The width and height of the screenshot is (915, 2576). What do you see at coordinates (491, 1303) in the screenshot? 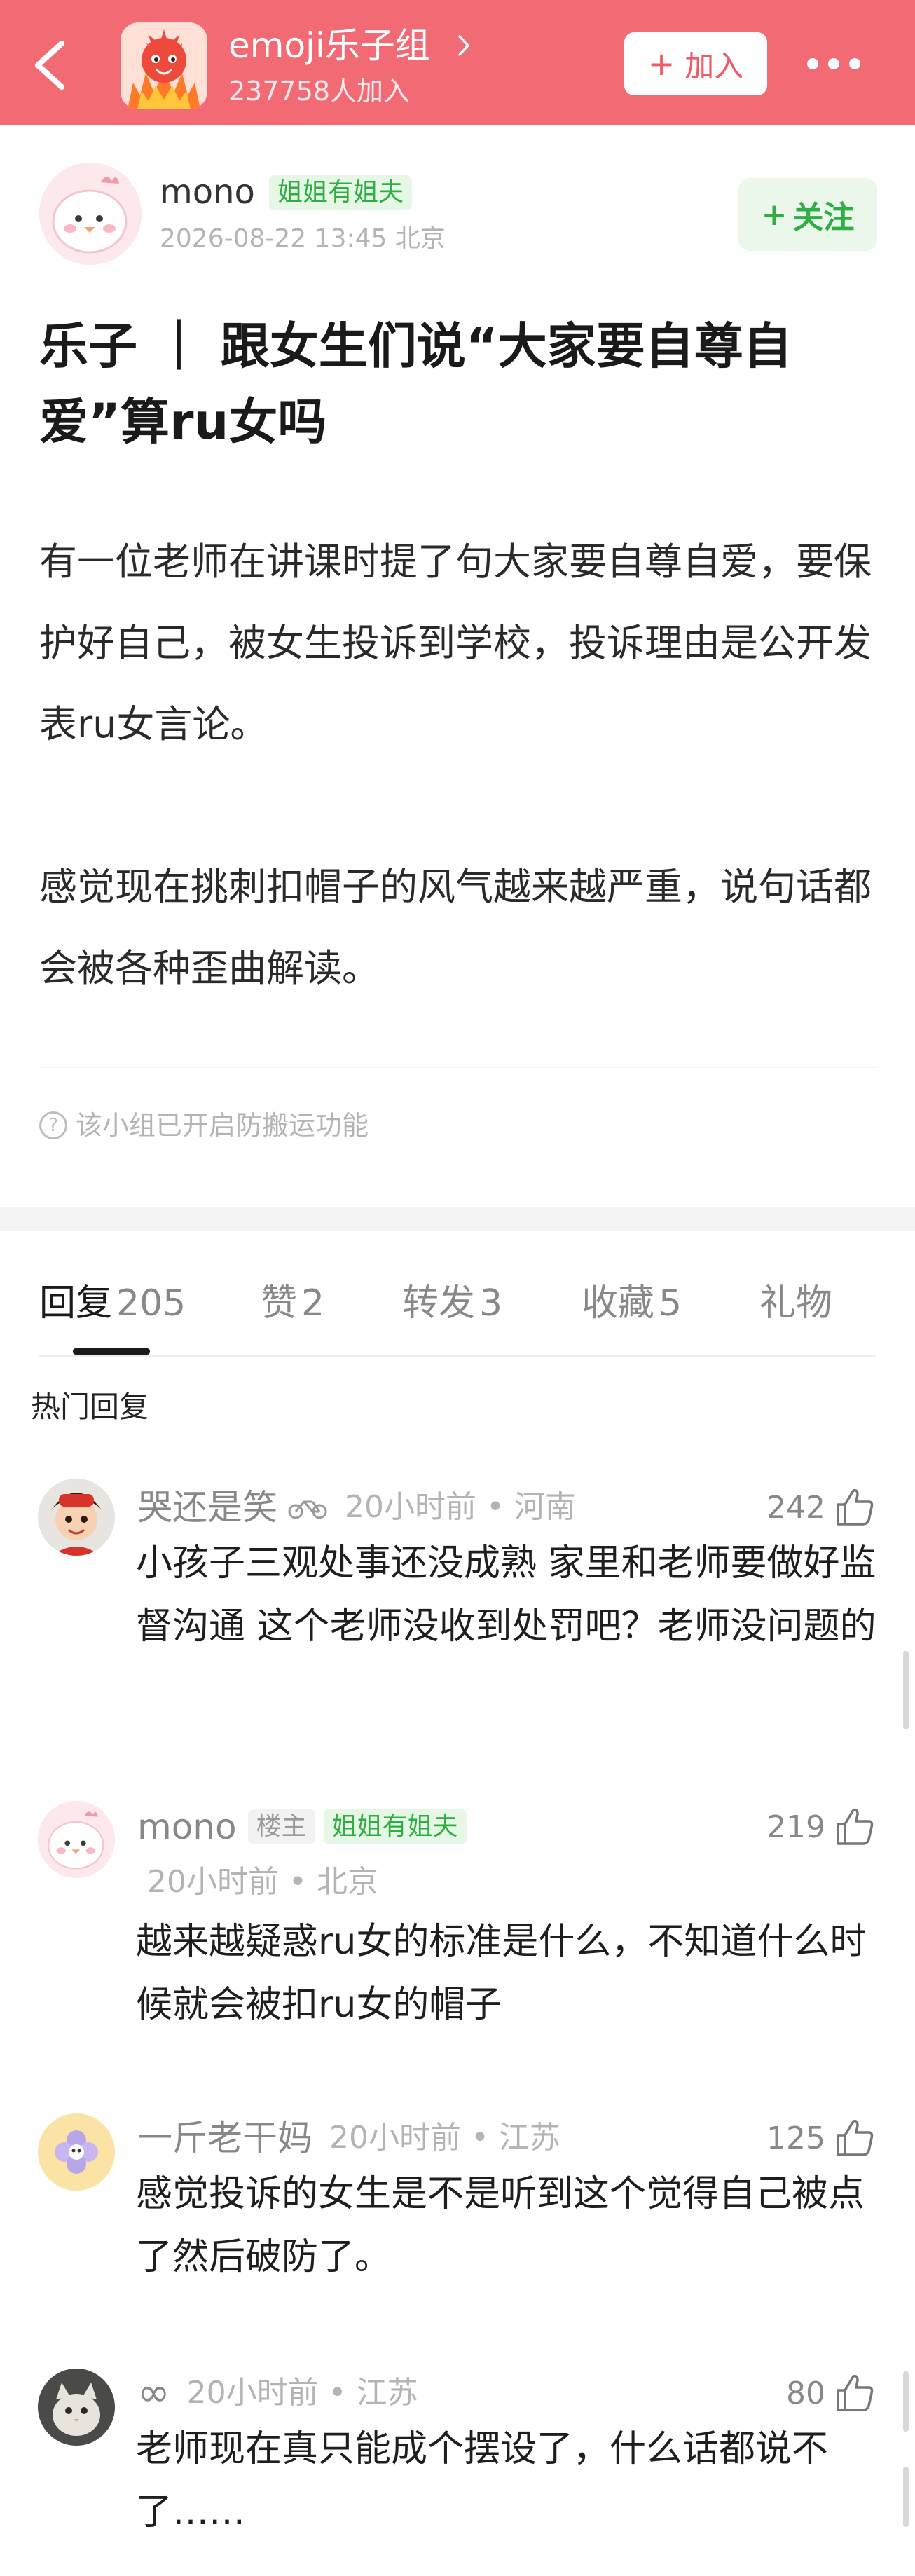
I see `tab-count: 3` at bounding box center [491, 1303].